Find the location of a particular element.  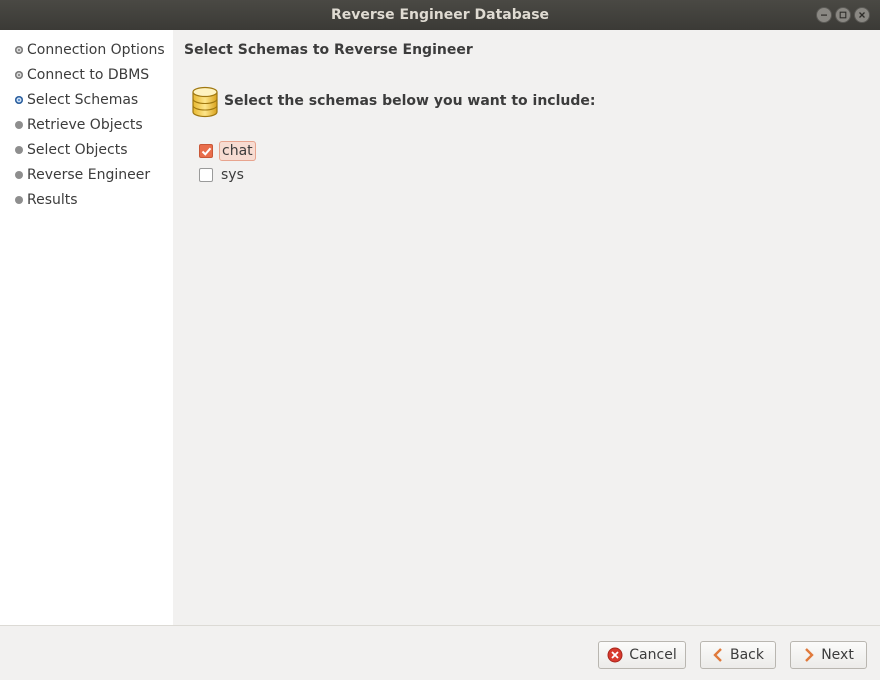

step-label: Results is located at coordinates (52, 200).